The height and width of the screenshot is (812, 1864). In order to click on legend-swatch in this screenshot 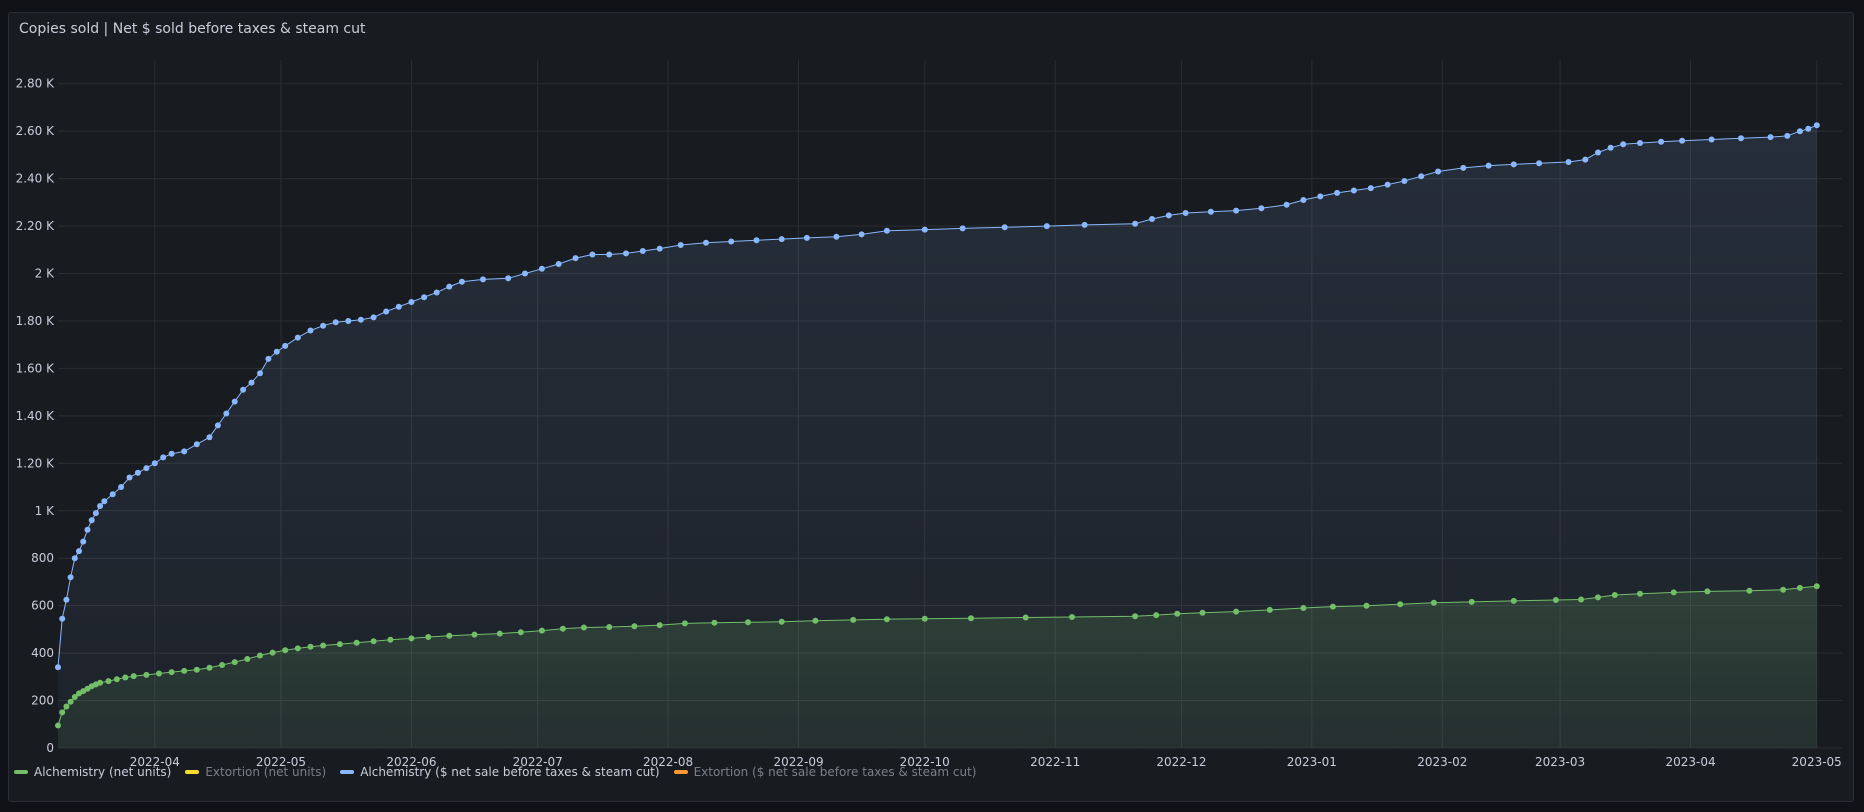, I will do `click(192, 772)`.